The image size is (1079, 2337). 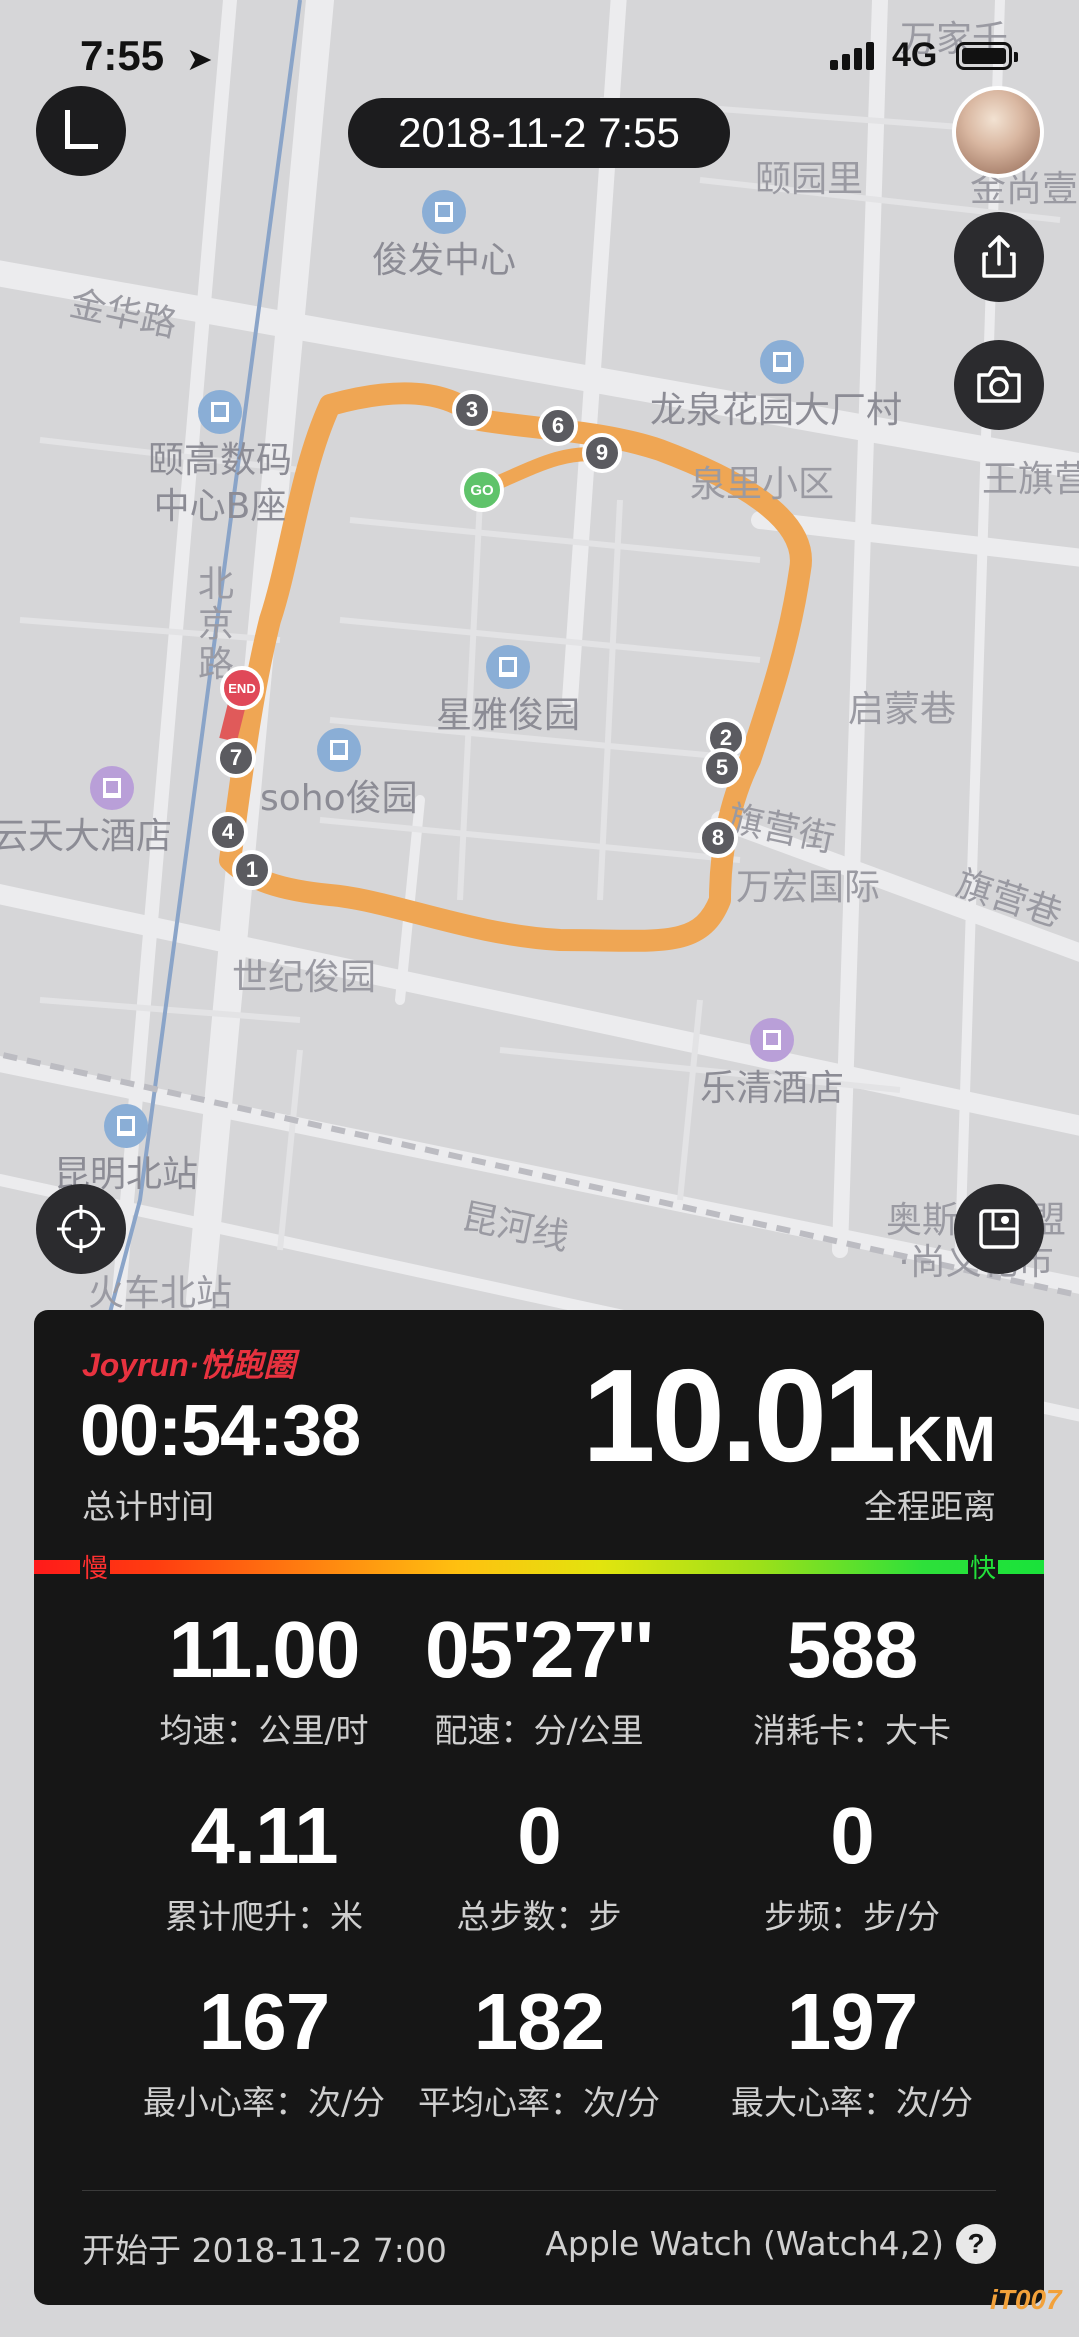 What do you see at coordinates (987, 56) in the screenshot?
I see `battery-icon` at bounding box center [987, 56].